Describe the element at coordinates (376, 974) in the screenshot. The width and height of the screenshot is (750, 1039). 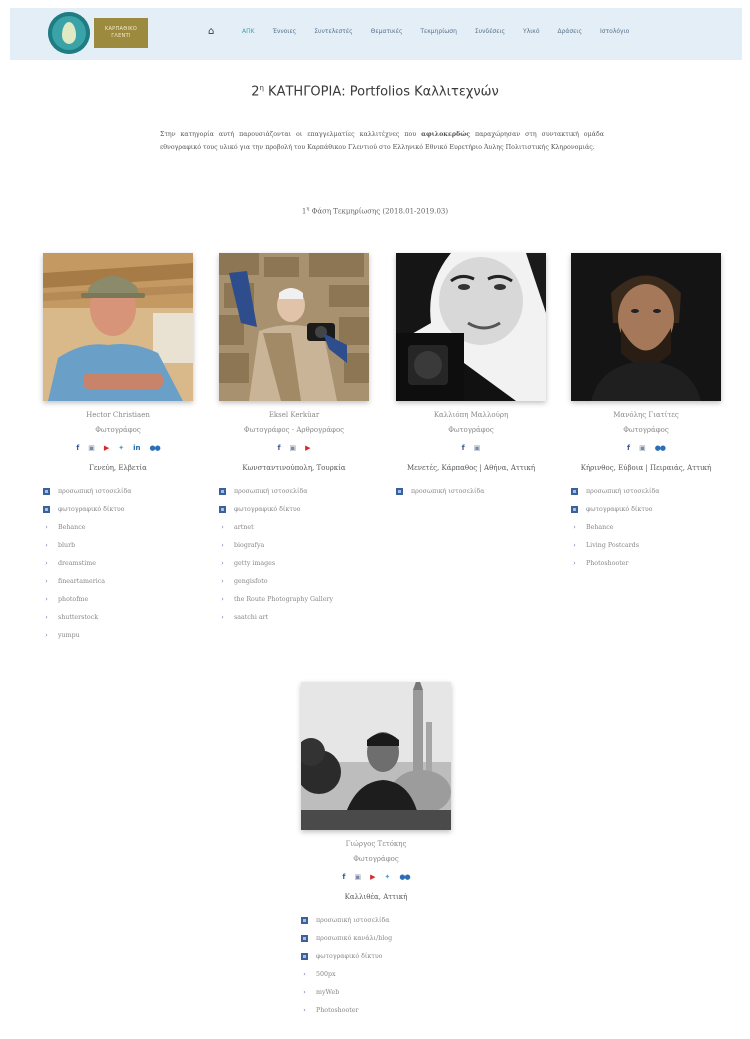
I see `artist-link: › 500px` at that location.